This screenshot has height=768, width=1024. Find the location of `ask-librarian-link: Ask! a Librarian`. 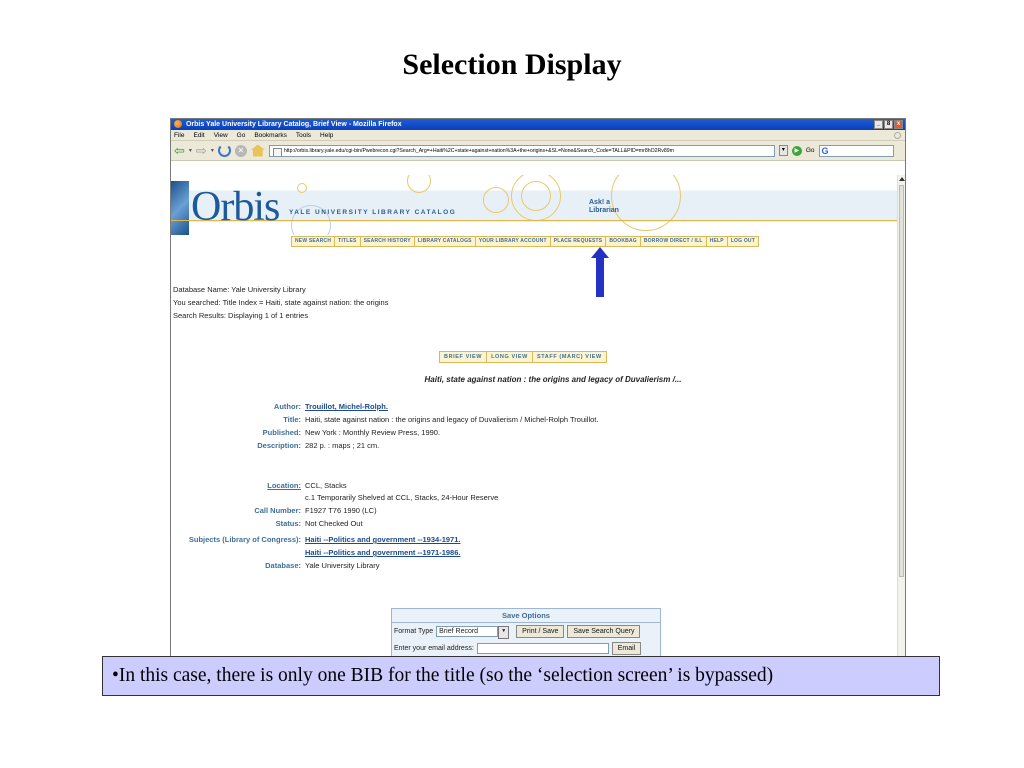

ask-librarian-link: Ask! a Librarian is located at coordinates (604, 207).